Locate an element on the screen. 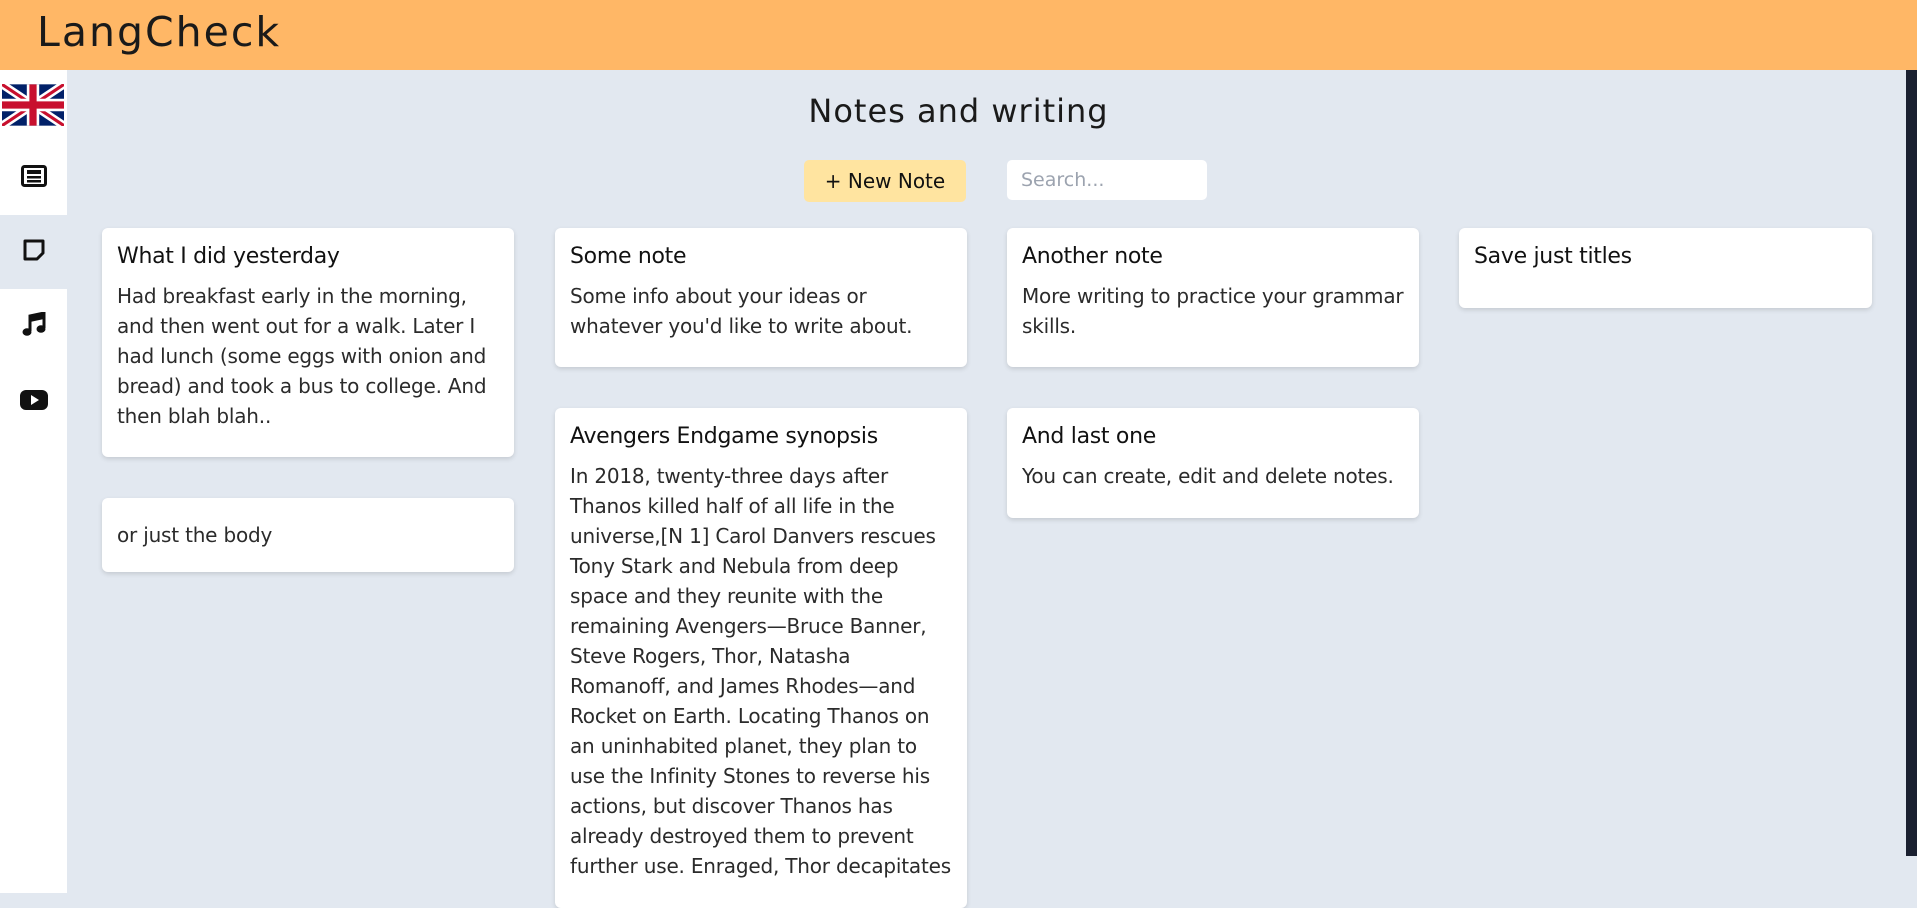 This screenshot has height=908, width=1917. youtube-icon is located at coordinates (33, 402).